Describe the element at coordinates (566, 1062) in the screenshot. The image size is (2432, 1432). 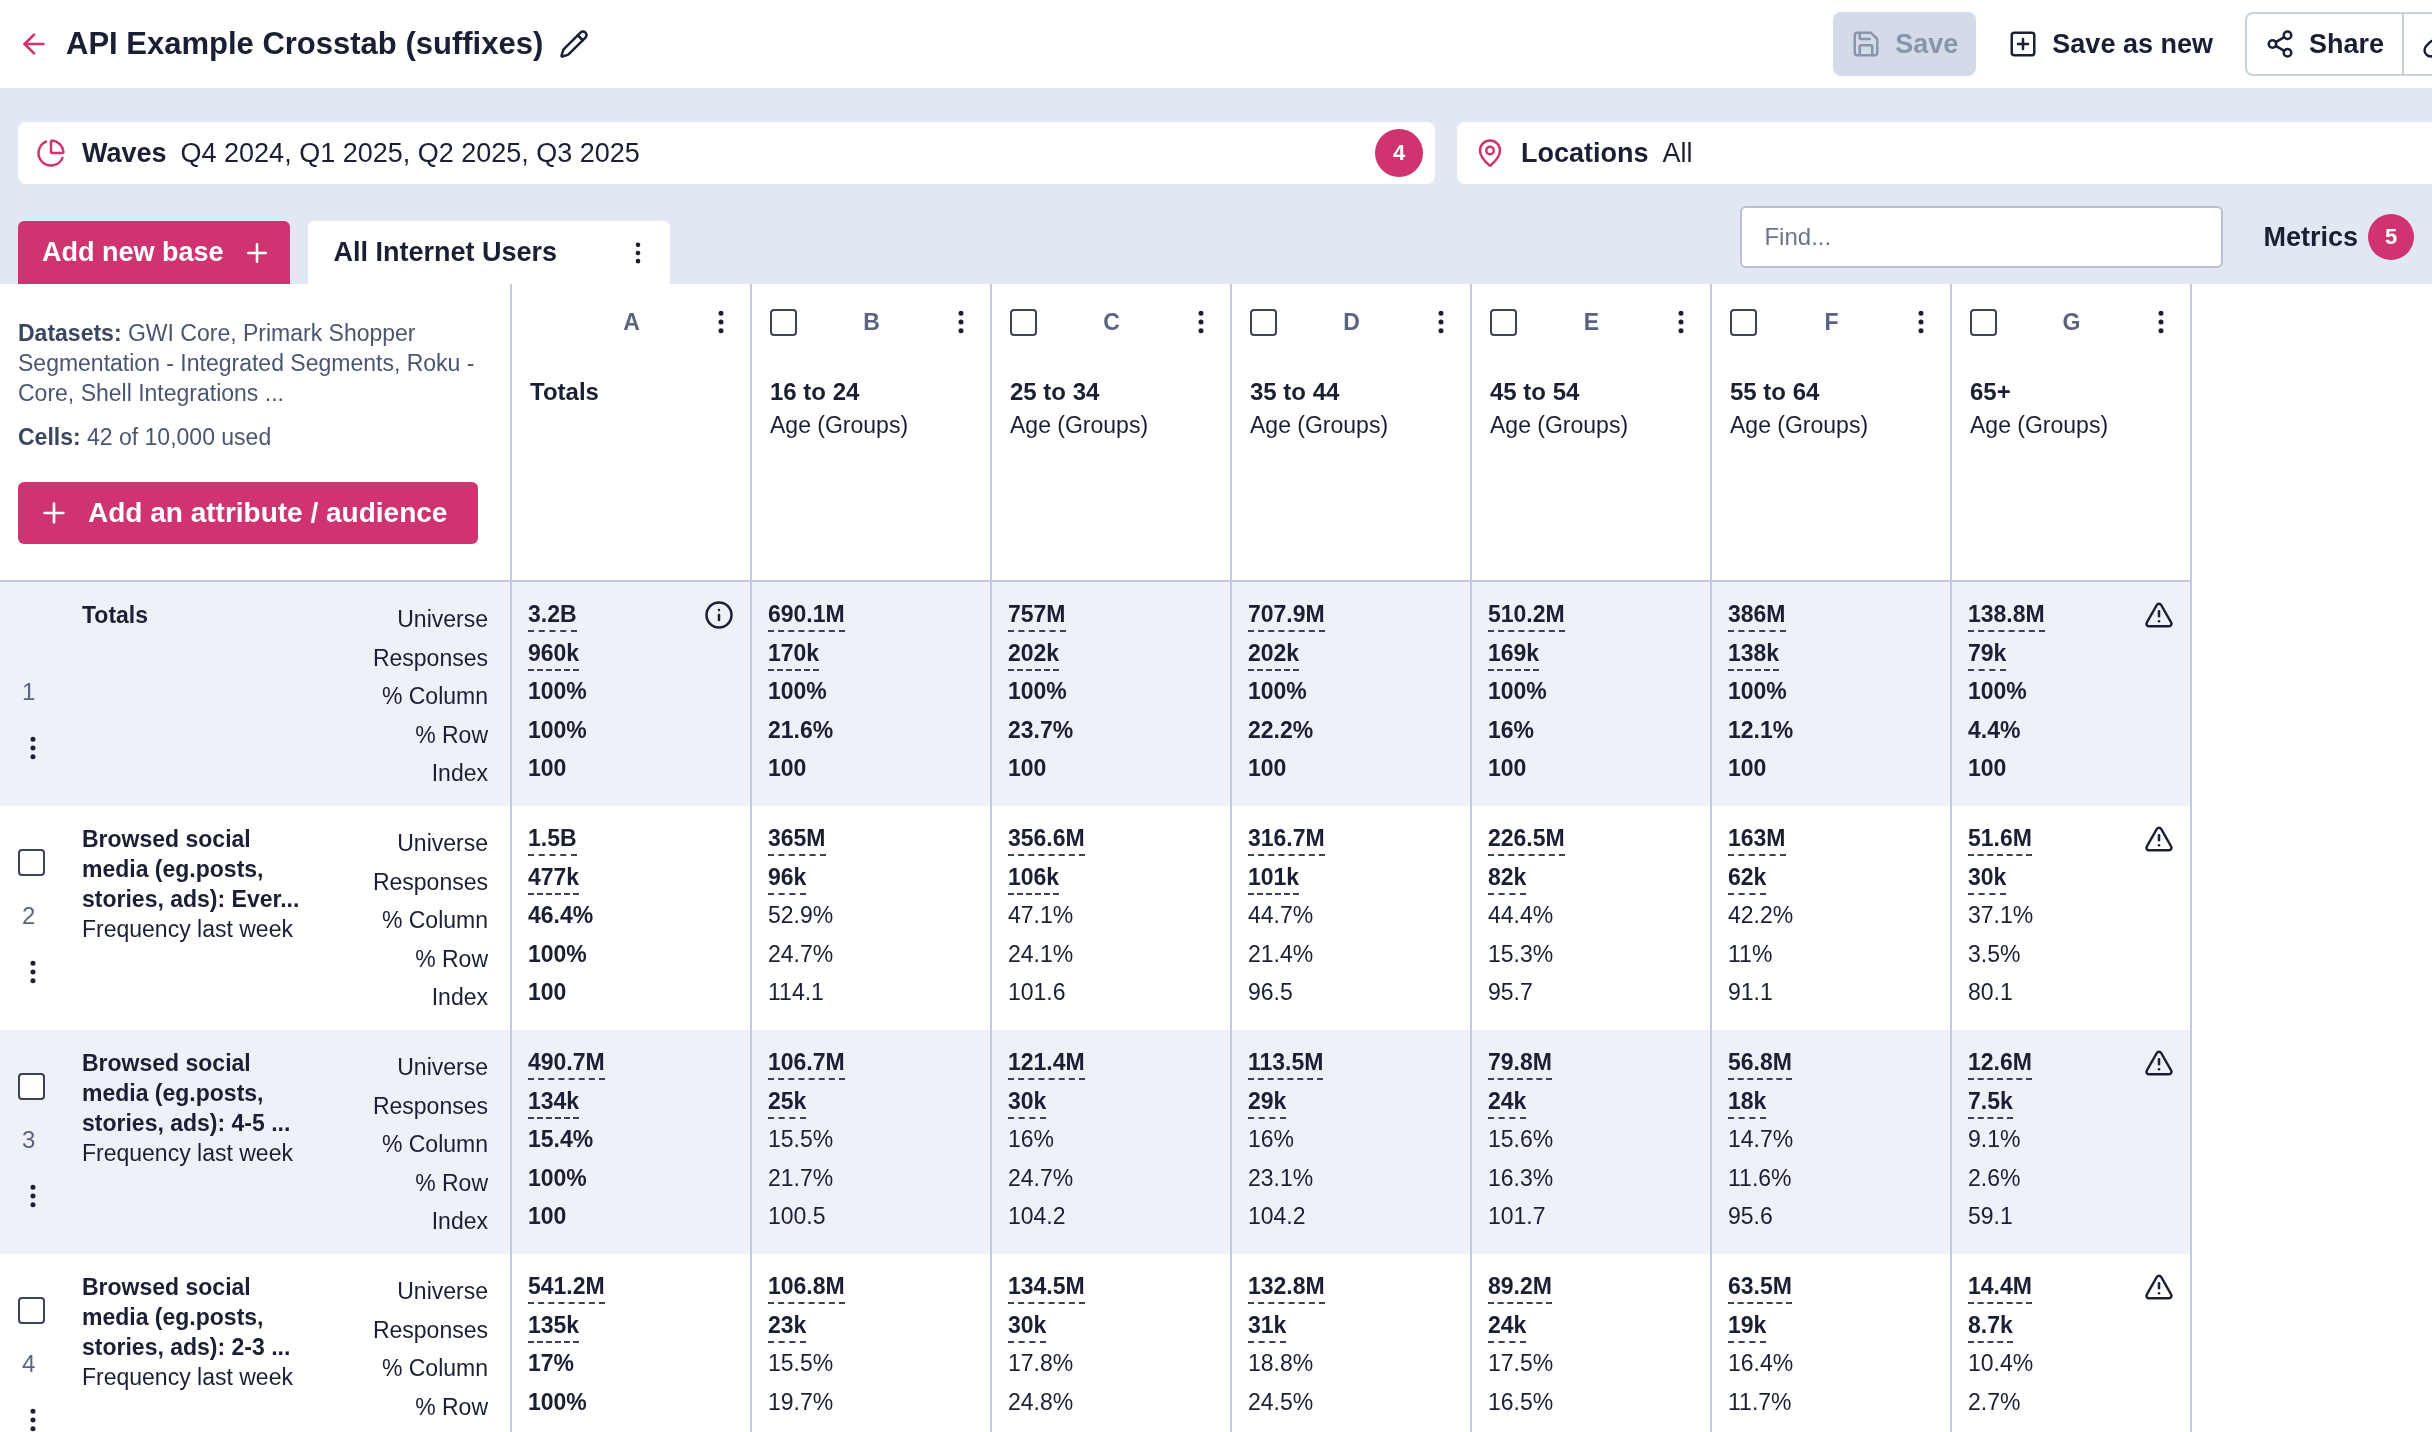
I see `cell-value: 490.7M` at that location.